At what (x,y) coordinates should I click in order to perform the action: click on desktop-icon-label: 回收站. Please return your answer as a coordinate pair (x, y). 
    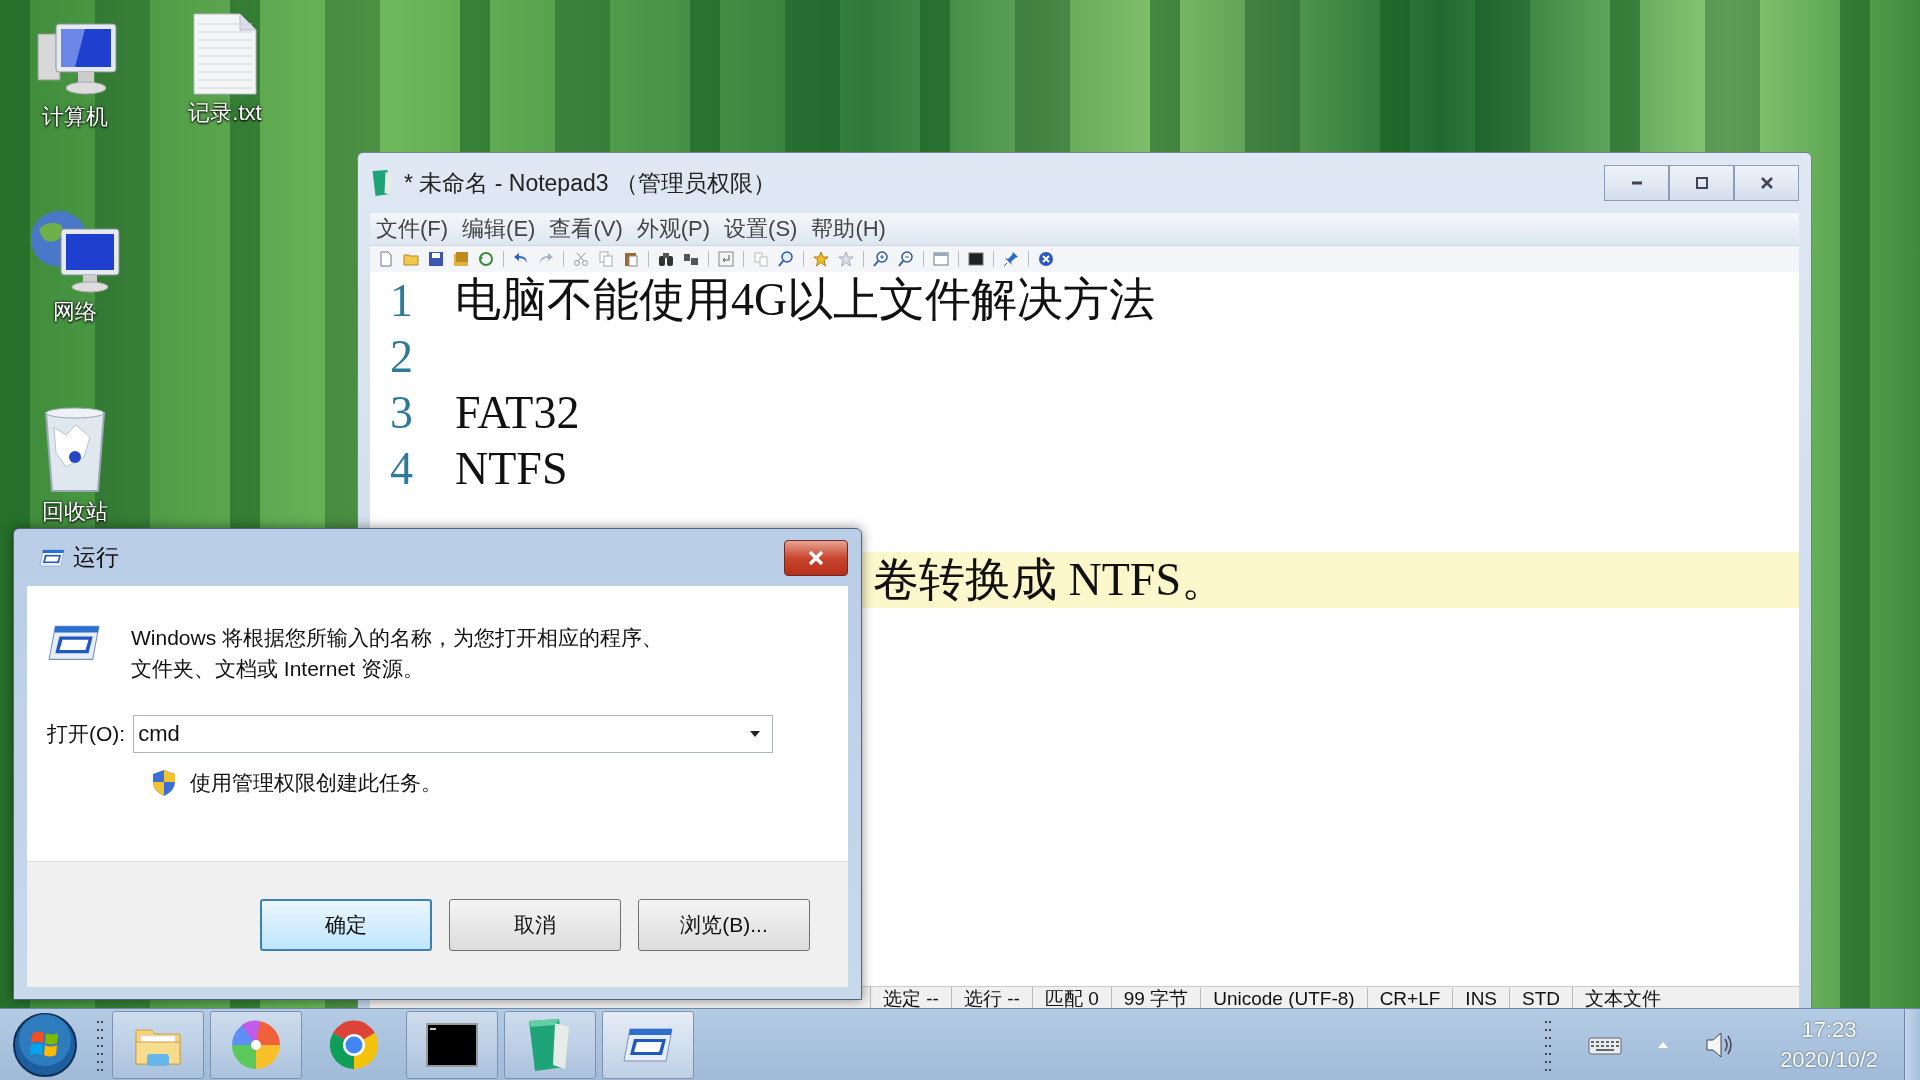
    Looking at the image, I should click on (75, 512).